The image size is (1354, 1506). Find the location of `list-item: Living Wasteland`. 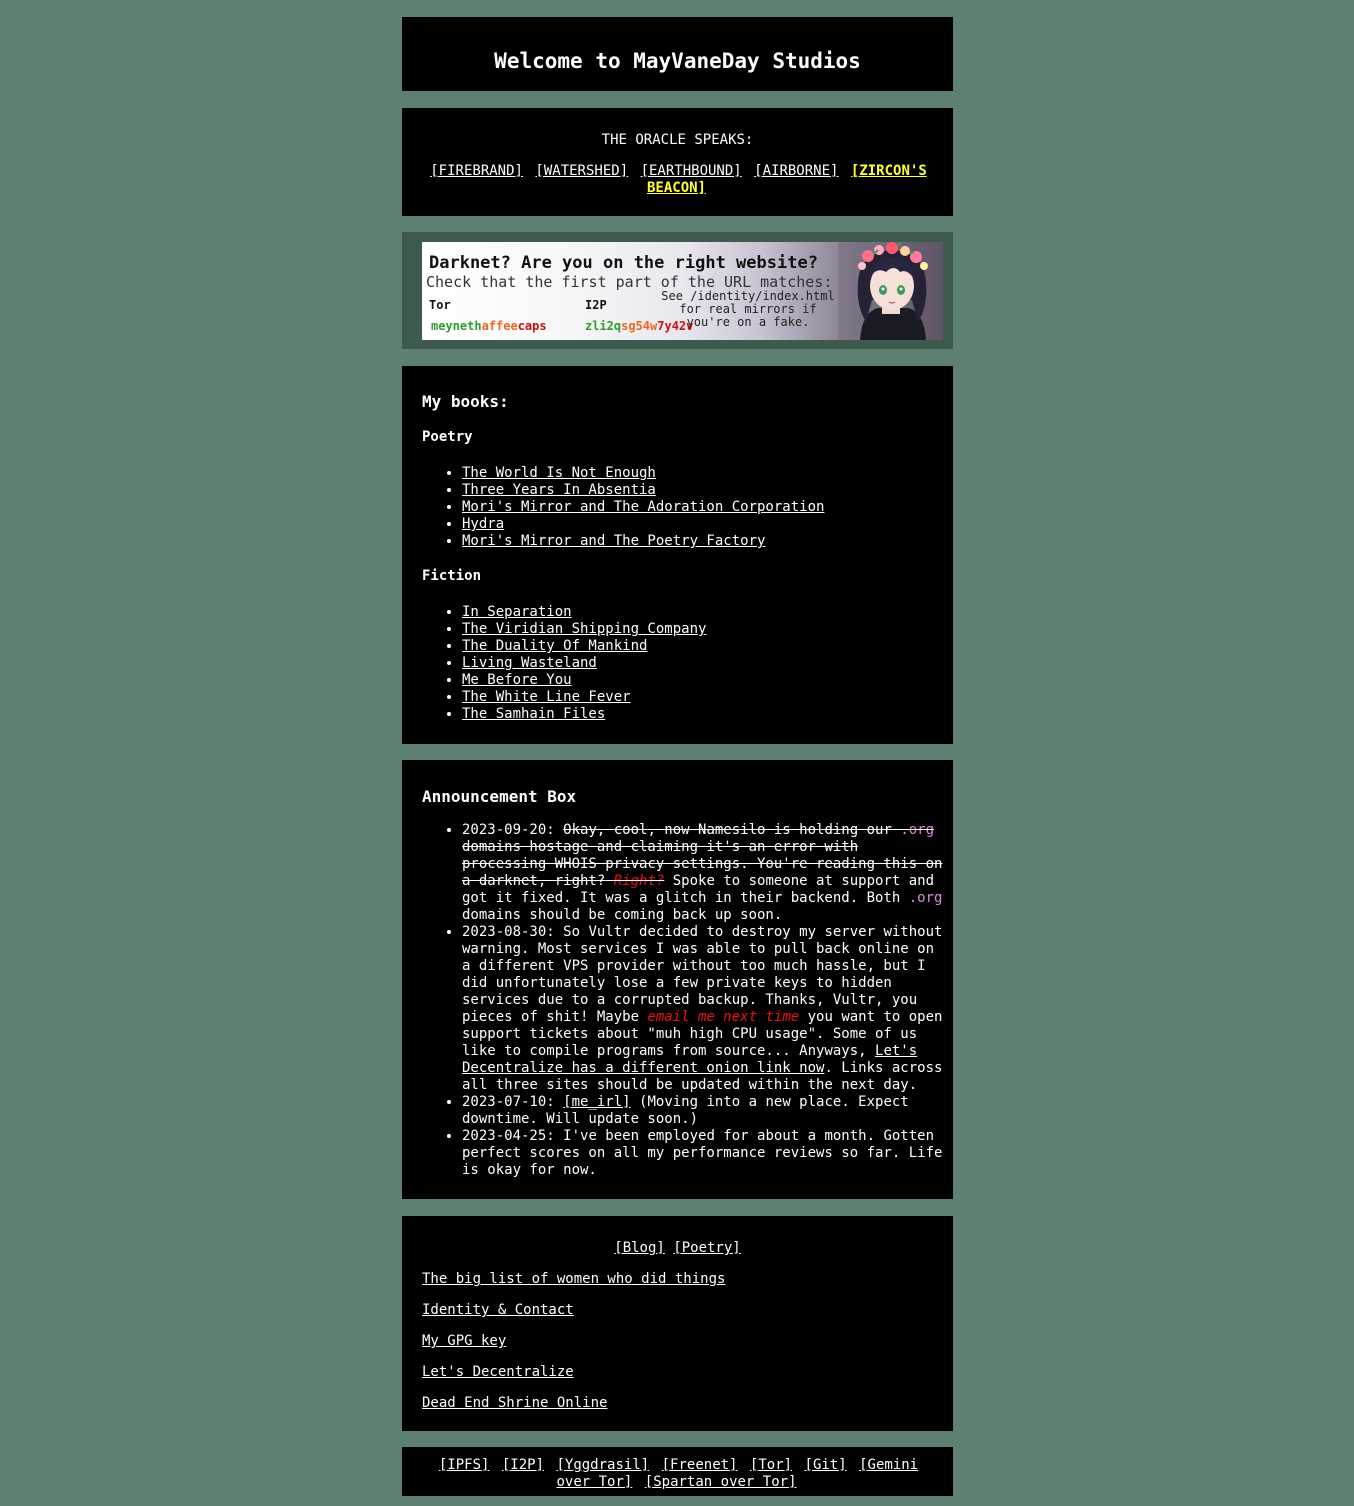

list-item: Living Wasteland is located at coordinates (697, 663).